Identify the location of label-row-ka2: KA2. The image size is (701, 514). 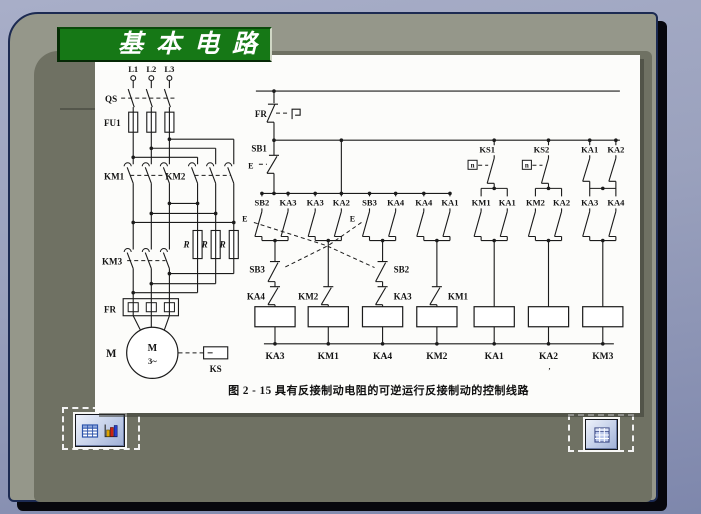
(341, 202).